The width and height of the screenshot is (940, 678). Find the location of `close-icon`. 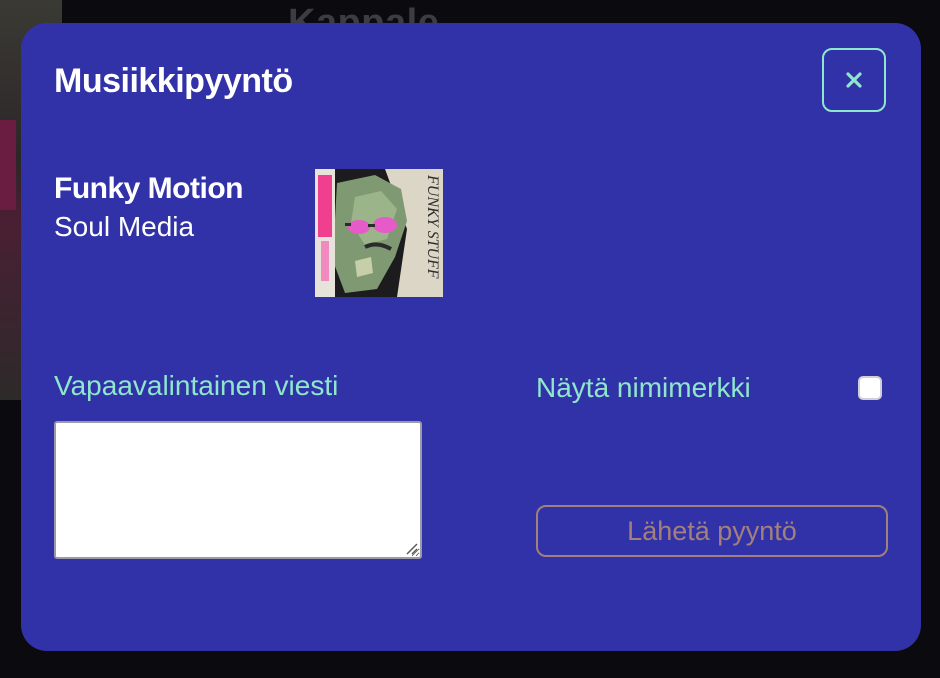

close-icon is located at coordinates (854, 80).